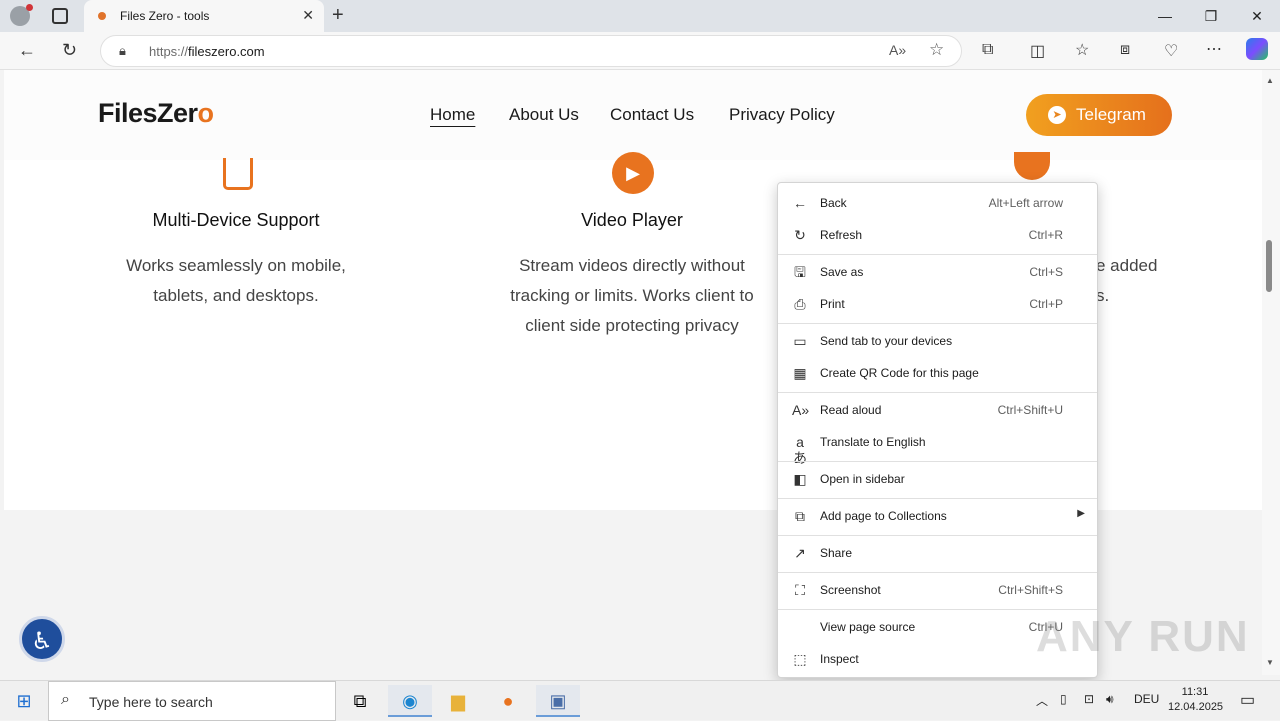 The width and height of the screenshot is (1280, 721). What do you see at coordinates (1030, 410) in the screenshot?
I see `menu-shortcut: Ctrl+Shift+U` at bounding box center [1030, 410].